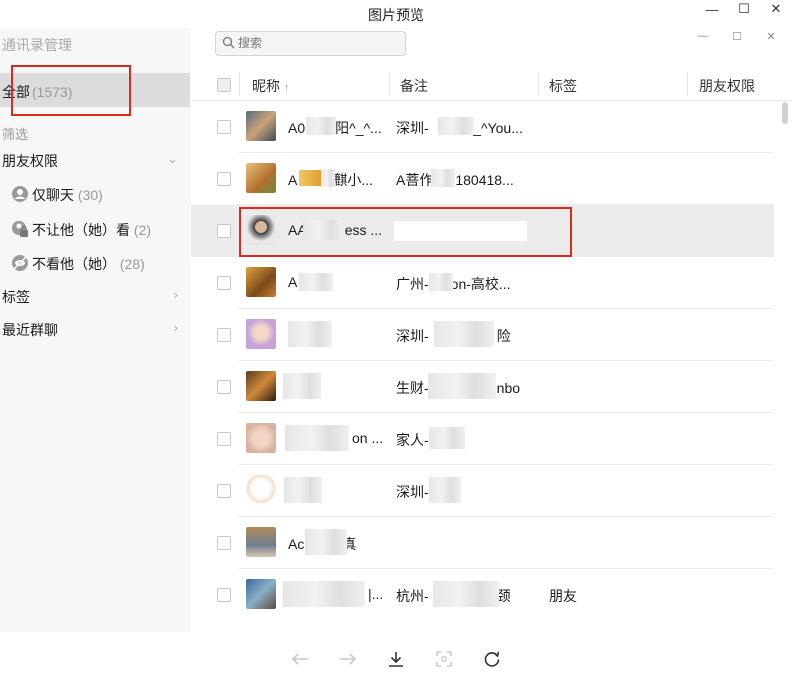 This screenshot has height=683, width=792. I want to click on table-header: 昵称 ↑ 备注 标签 朋友权限, so click(491, 85).